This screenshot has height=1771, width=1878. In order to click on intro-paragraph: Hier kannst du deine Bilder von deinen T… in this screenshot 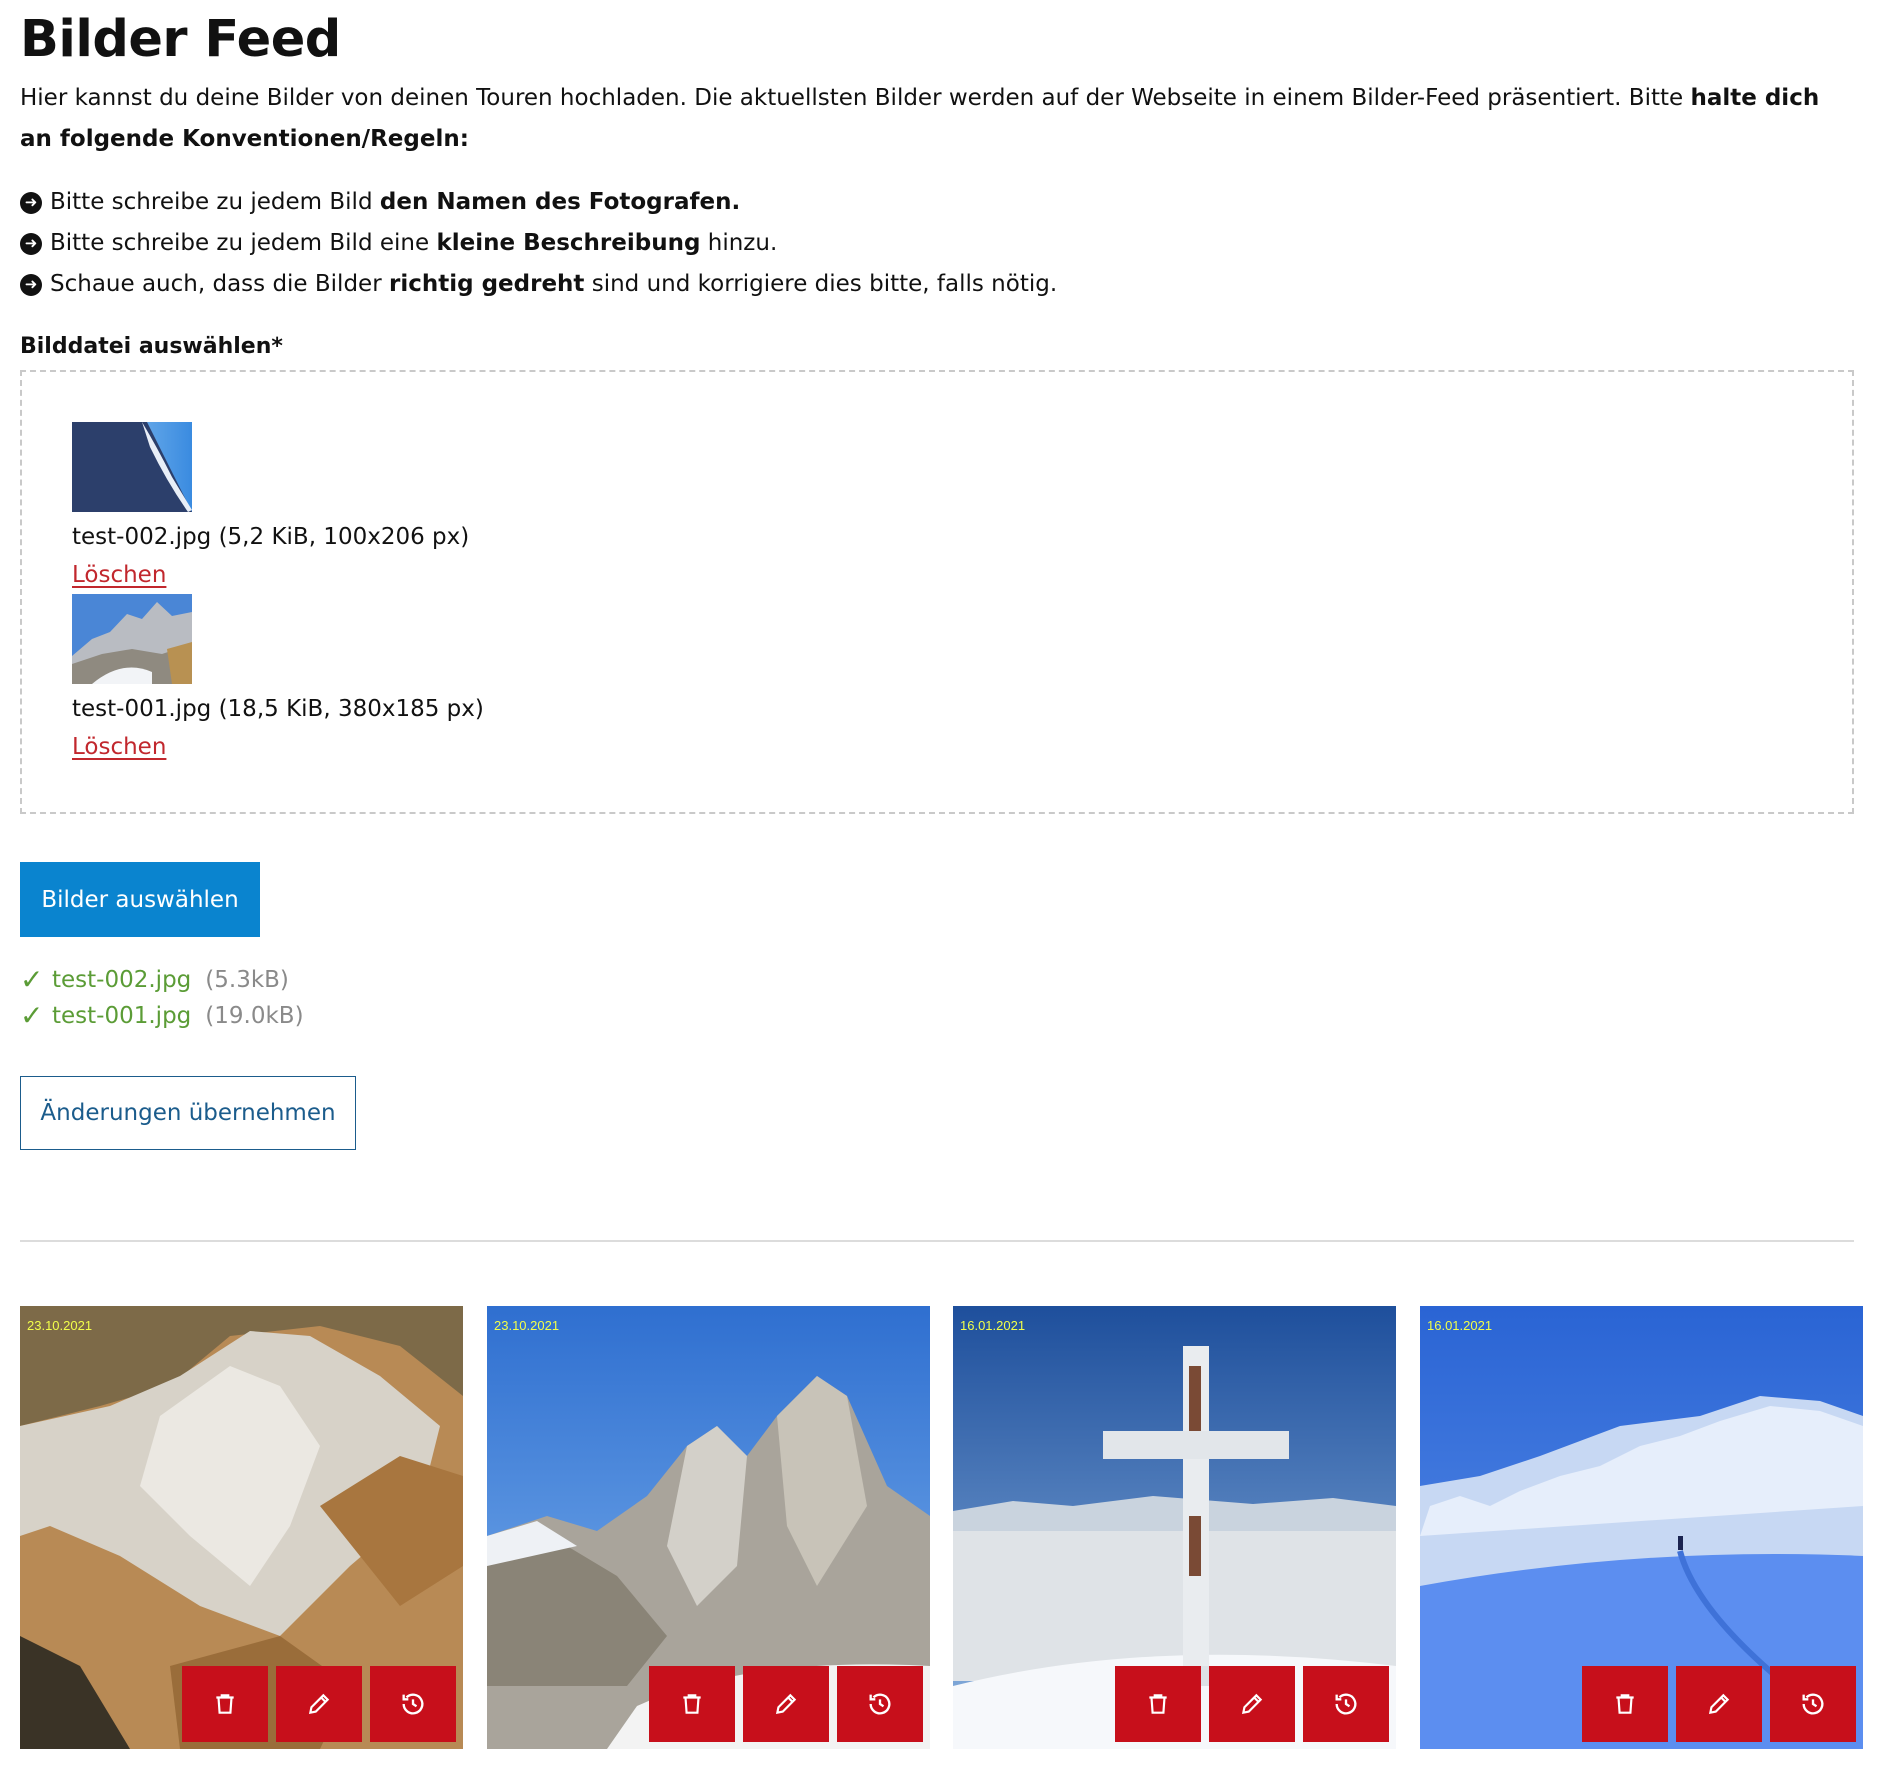, I will do `click(935, 119)`.